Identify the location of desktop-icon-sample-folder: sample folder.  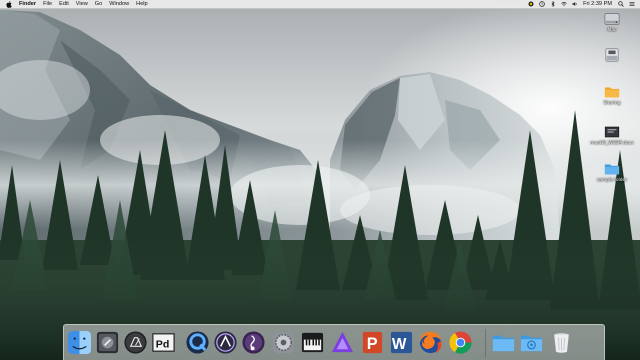
(612, 172).